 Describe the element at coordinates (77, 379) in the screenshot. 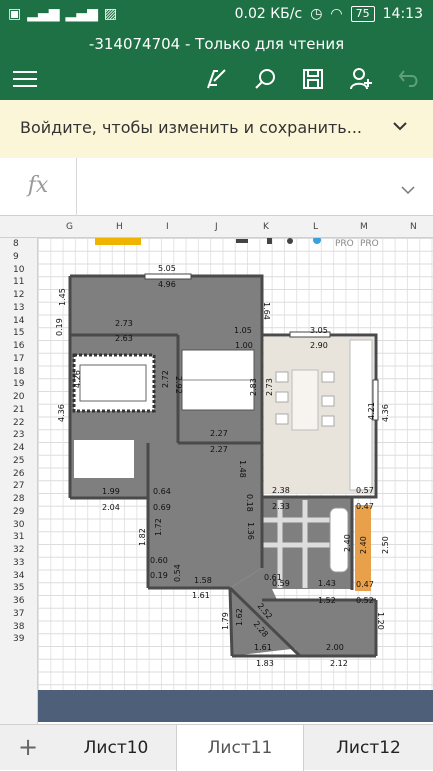

I see `dim-label: 4.26` at that location.